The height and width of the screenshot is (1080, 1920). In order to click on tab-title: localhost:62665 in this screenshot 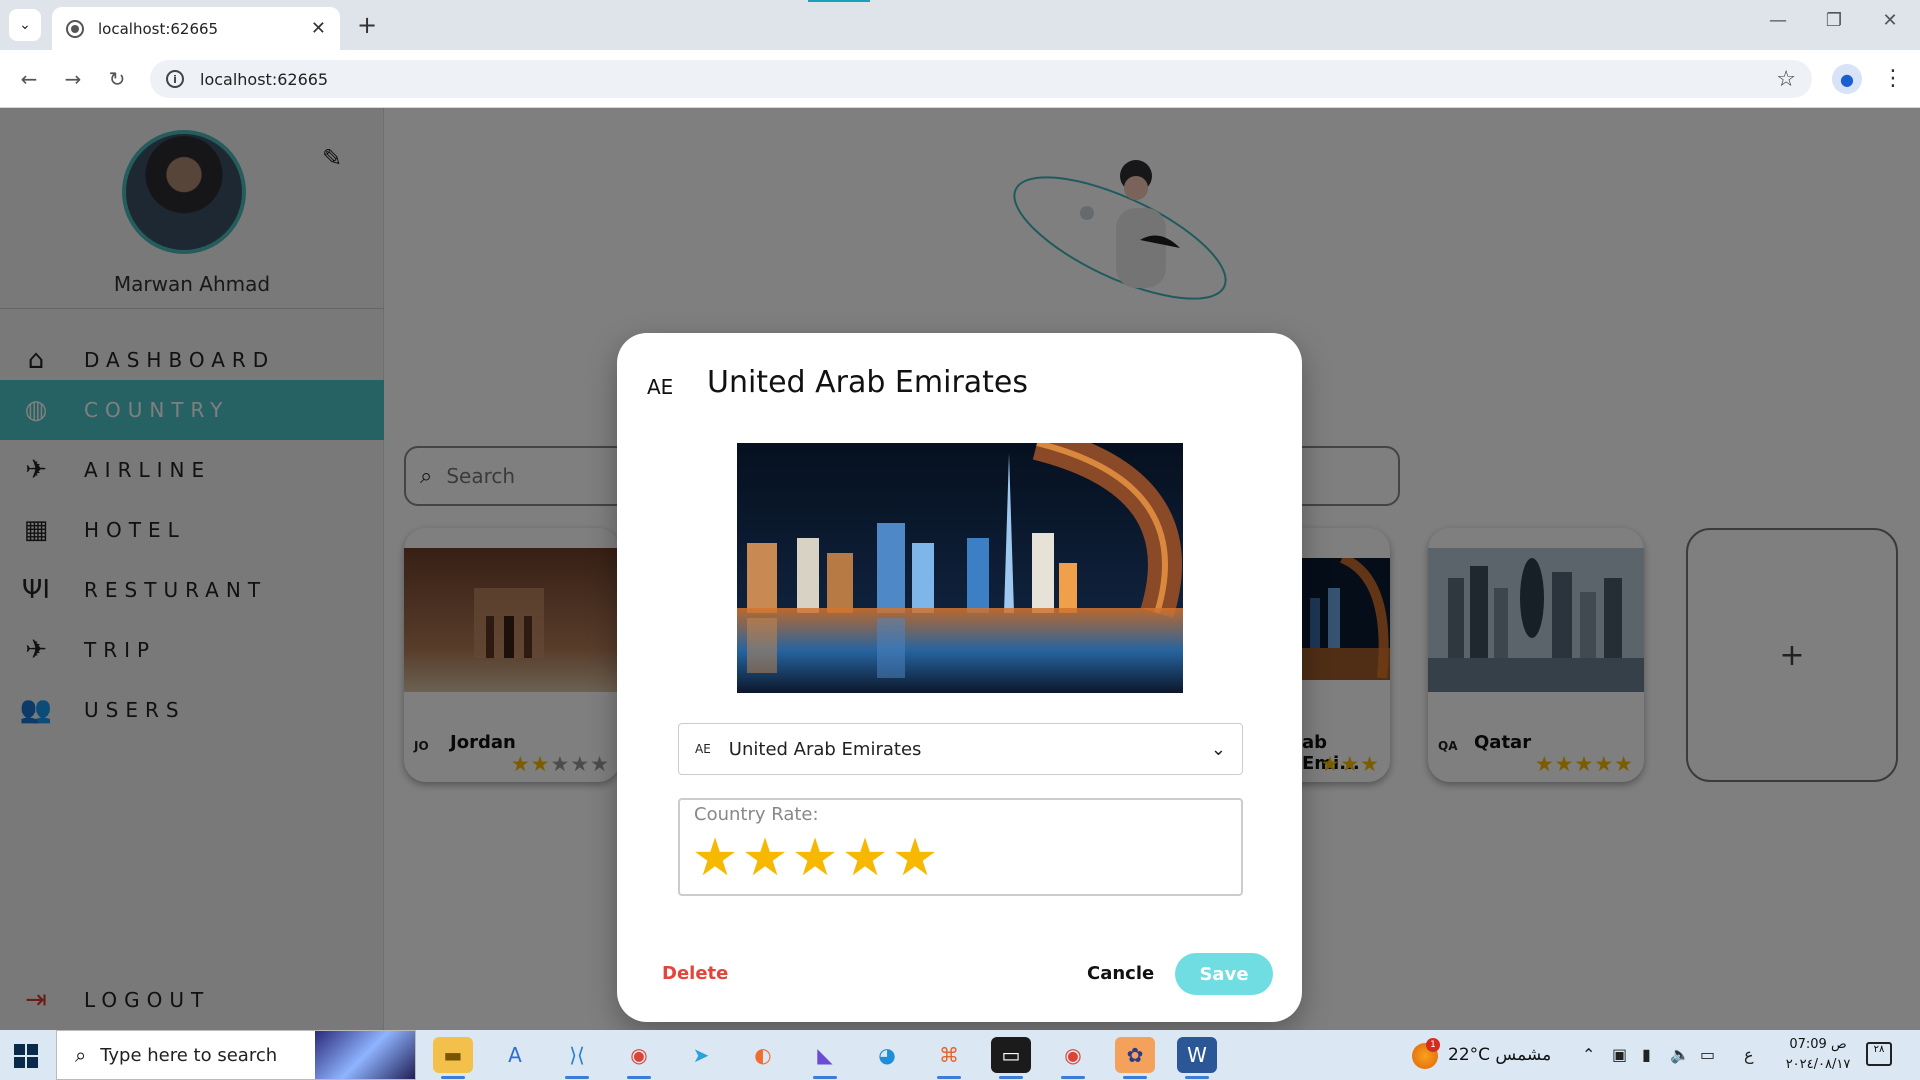, I will do `click(158, 28)`.